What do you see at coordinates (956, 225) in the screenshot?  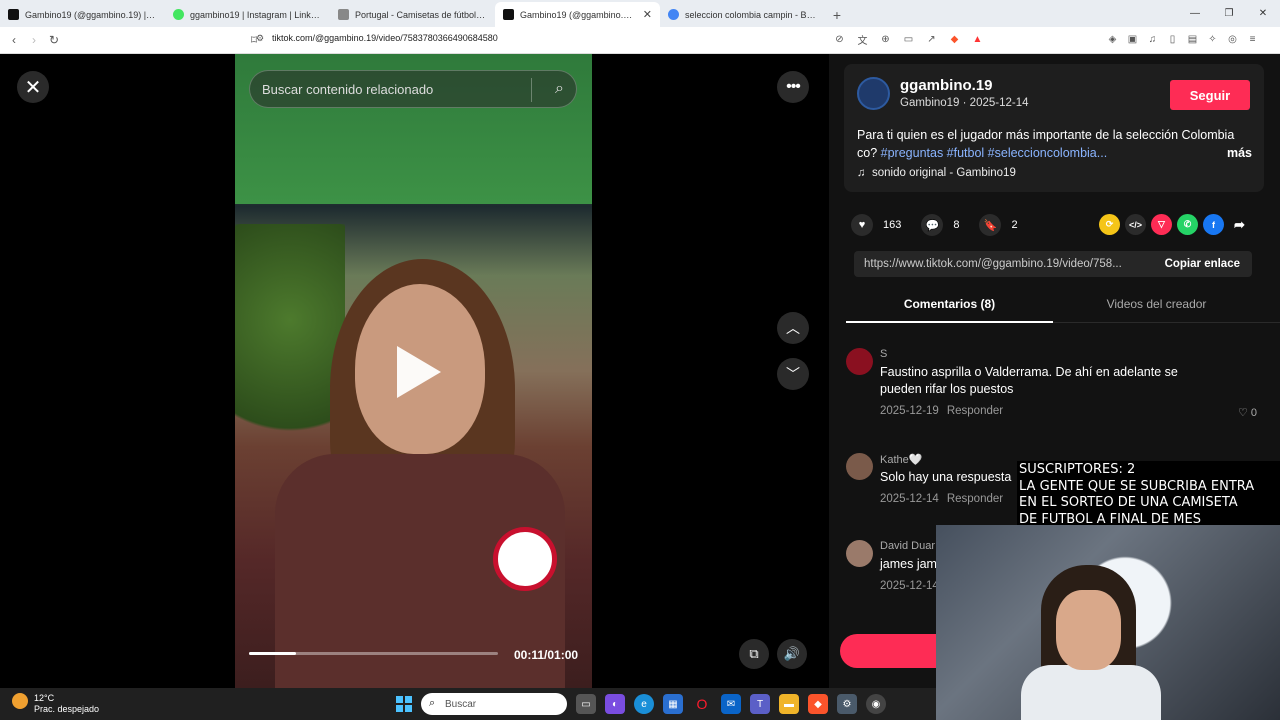 I see `comment-count: 8` at bounding box center [956, 225].